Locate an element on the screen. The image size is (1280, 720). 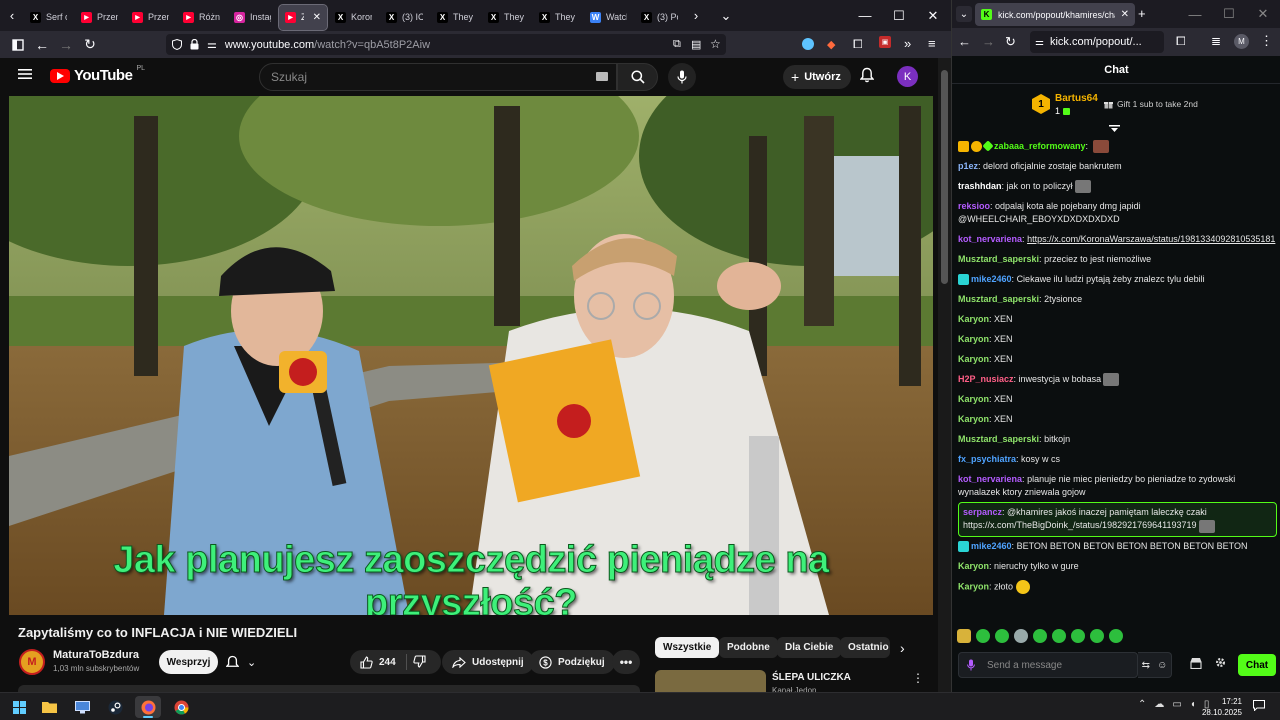
lock-icon is located at coordinates (194, 44).